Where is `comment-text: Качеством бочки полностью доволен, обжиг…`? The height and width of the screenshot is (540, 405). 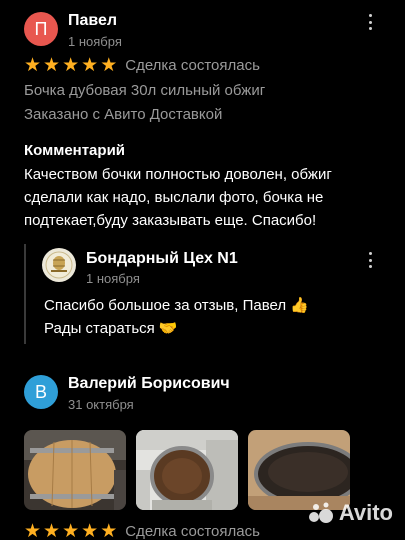 comment-text: Качеством бочки полностью доволен, обжиг… is located at coordinates (178, 197).